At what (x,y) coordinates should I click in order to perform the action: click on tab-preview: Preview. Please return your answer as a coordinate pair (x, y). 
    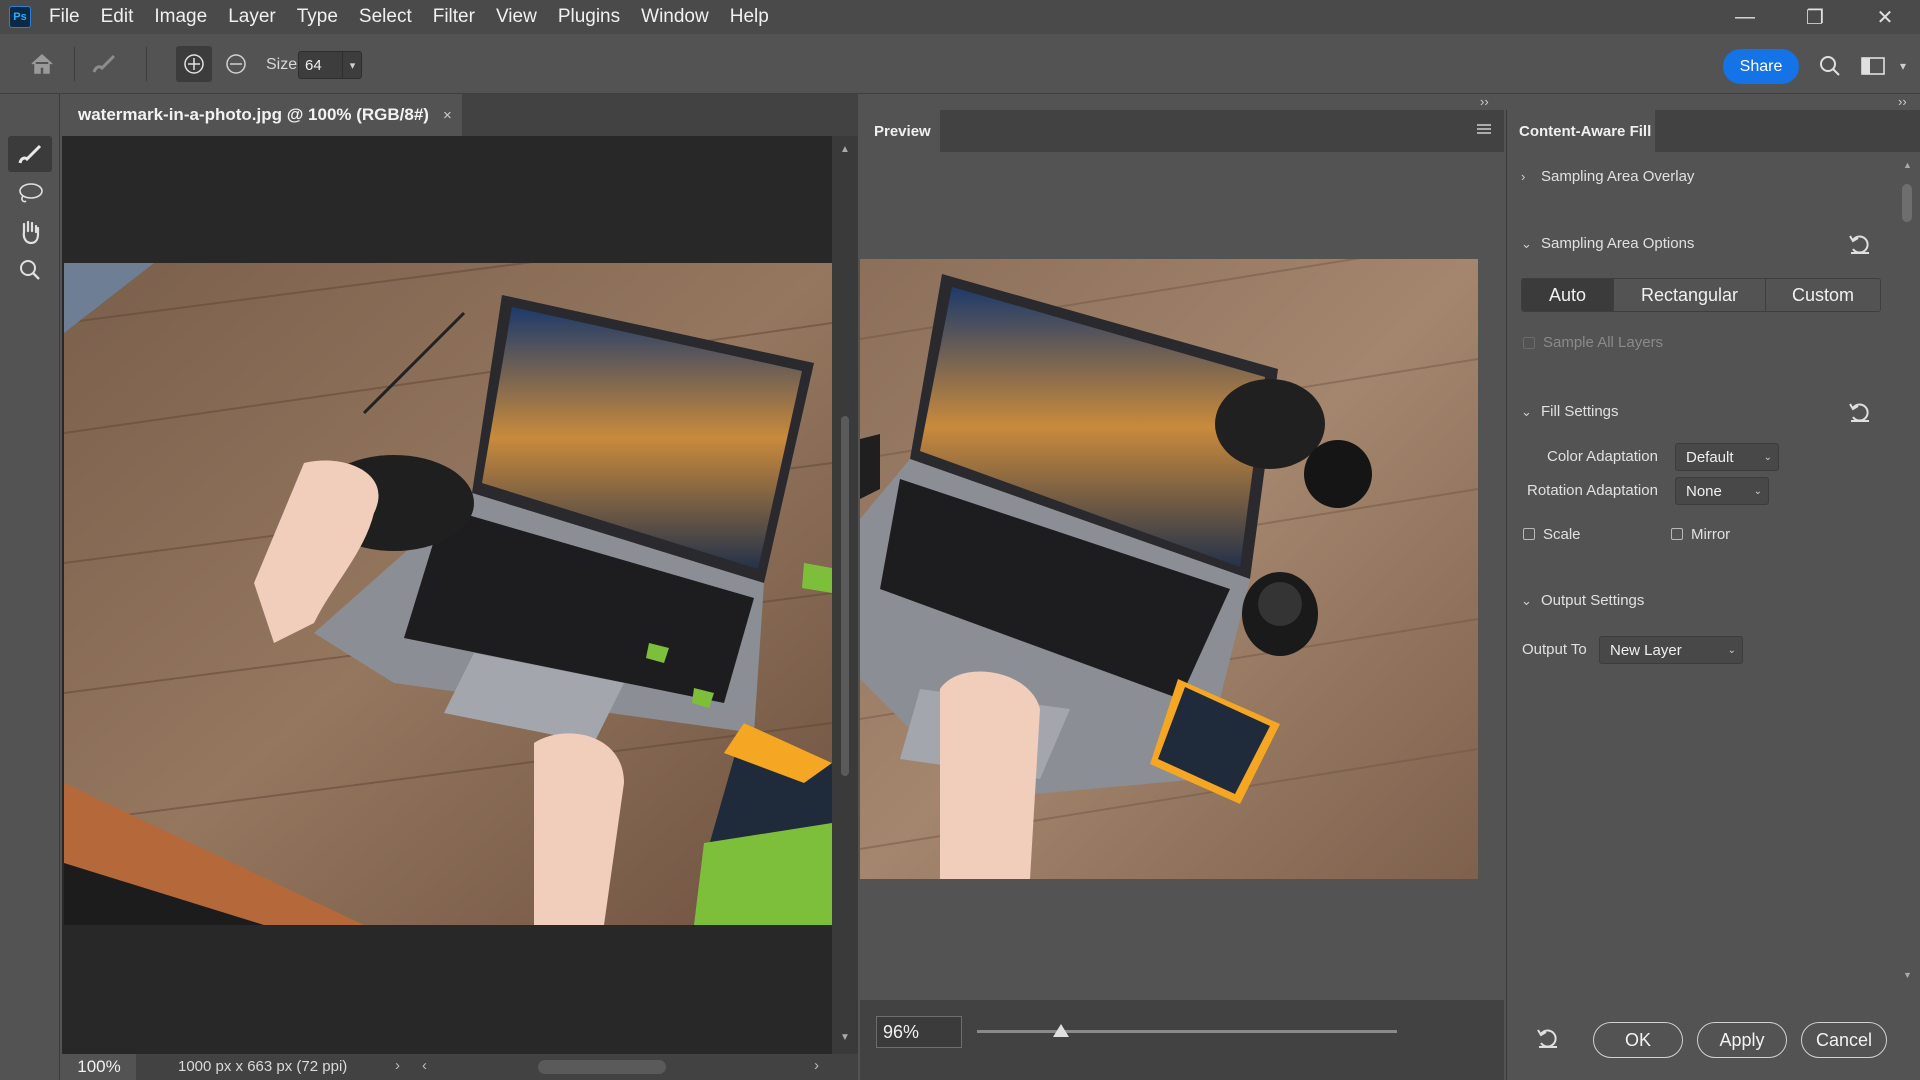
    Looking at the image, I should click on (900, 131).